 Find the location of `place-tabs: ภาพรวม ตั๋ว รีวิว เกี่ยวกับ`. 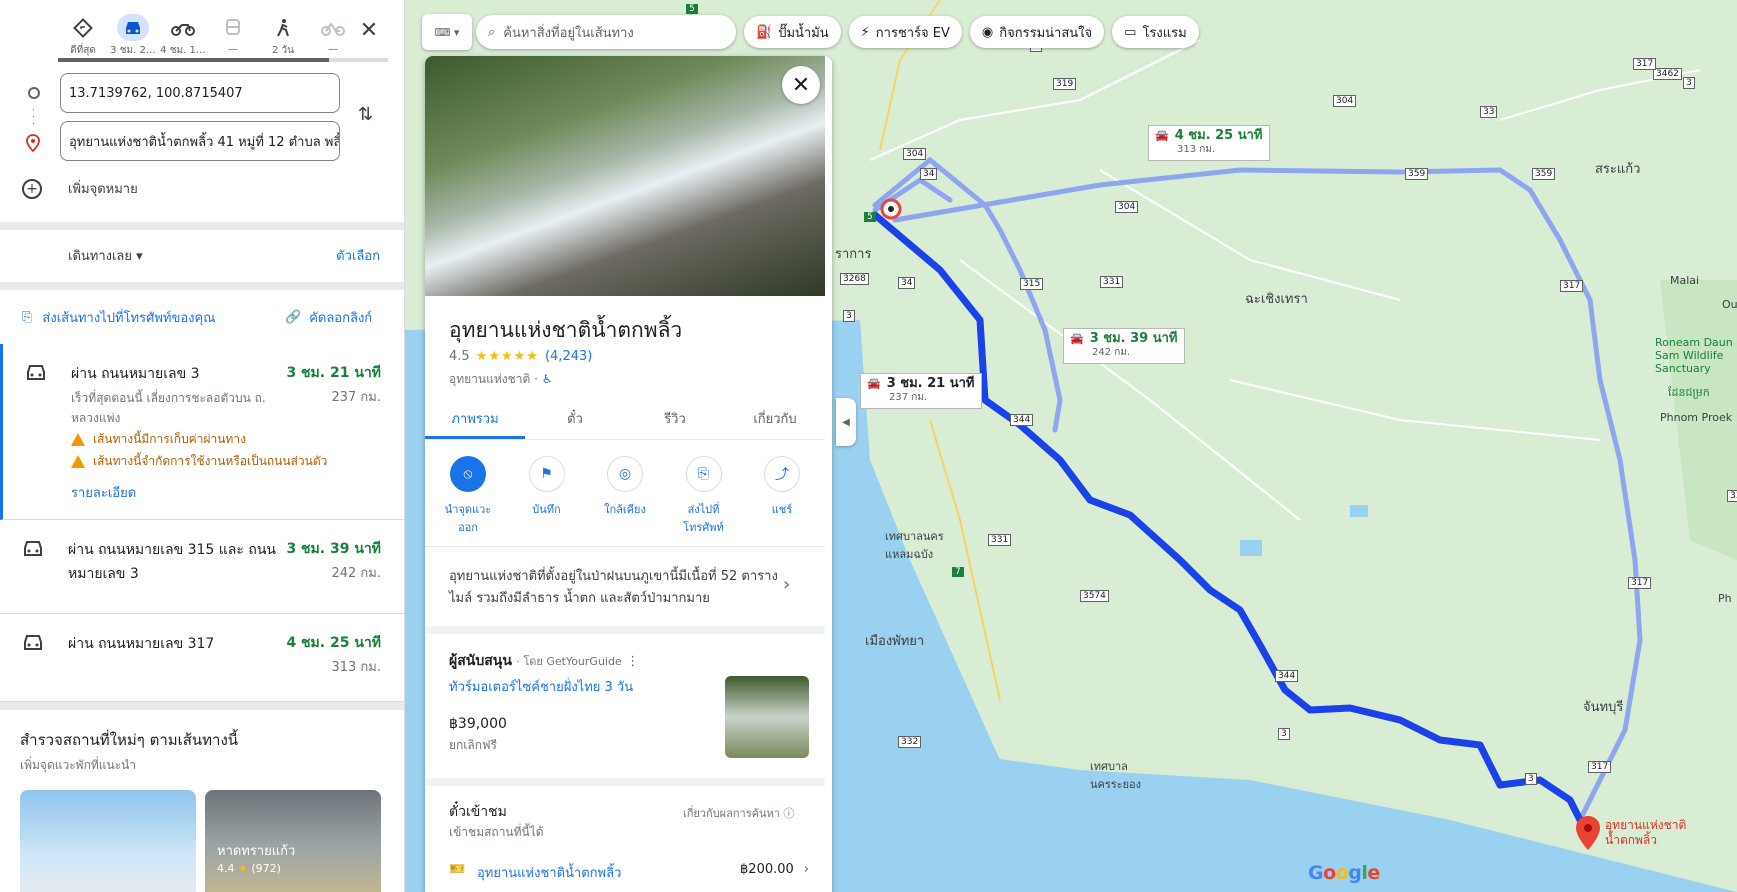

place-tabs: ภาพรวม ตั๋ว รีวิว เกี่ยวกับ is located at coordinates (625, 417).